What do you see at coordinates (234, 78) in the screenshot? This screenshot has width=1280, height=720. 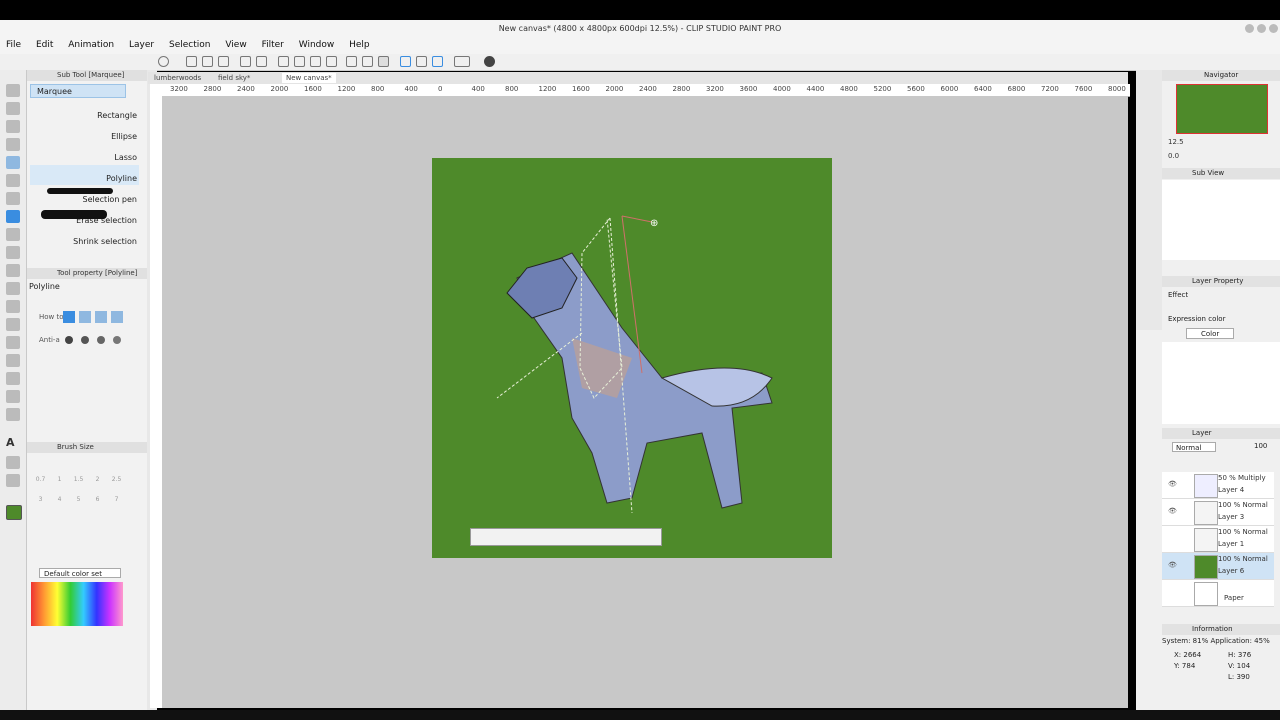 I see `tab-field-sky: field sky*` at bounding box center [234, 78].